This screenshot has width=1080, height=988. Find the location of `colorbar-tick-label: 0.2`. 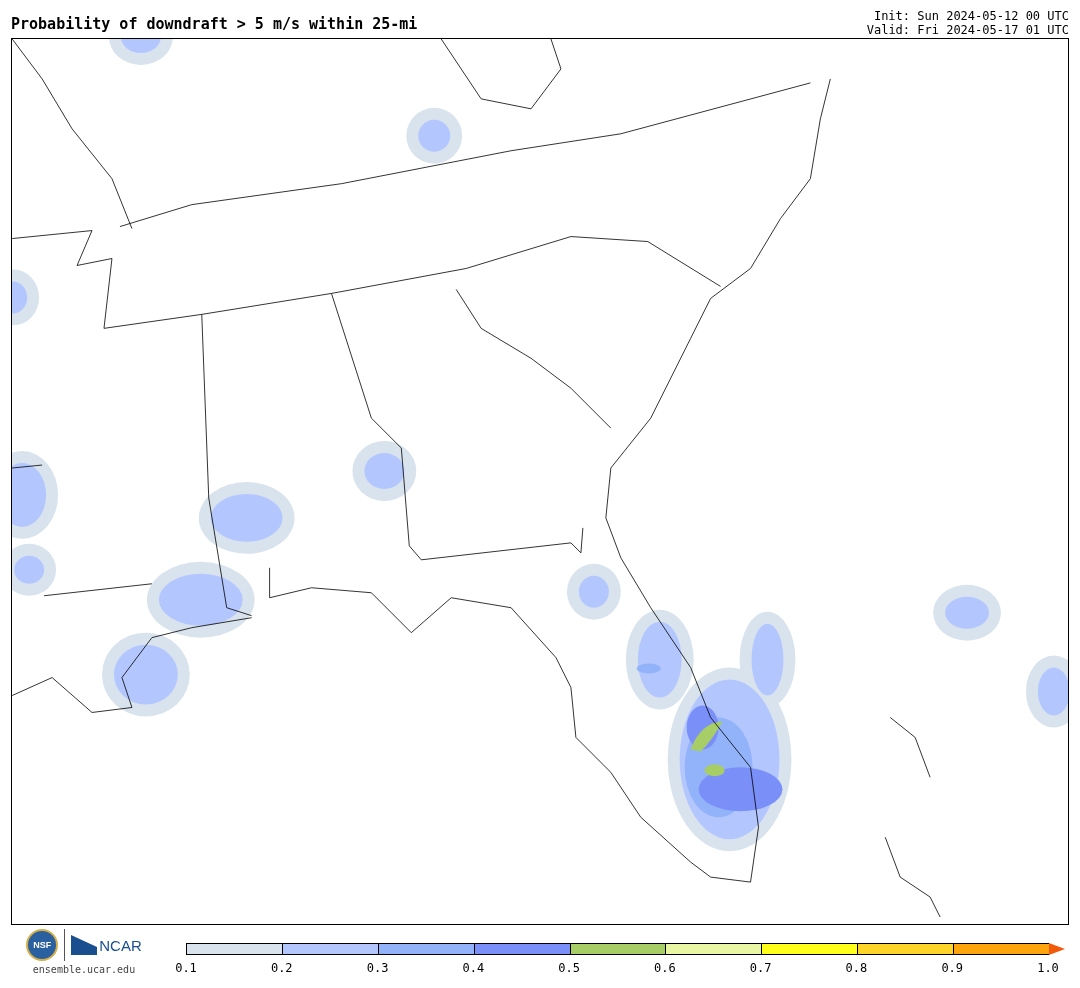

colorbar-tick-label: 0.2 is located at coordinates (281, 968).